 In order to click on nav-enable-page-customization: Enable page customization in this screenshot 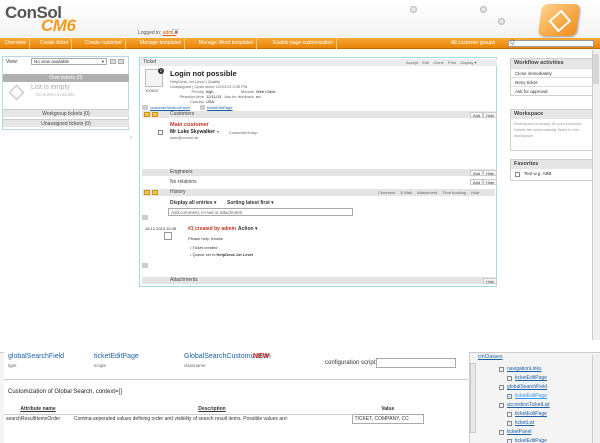, I will do `click(304, 43)`.